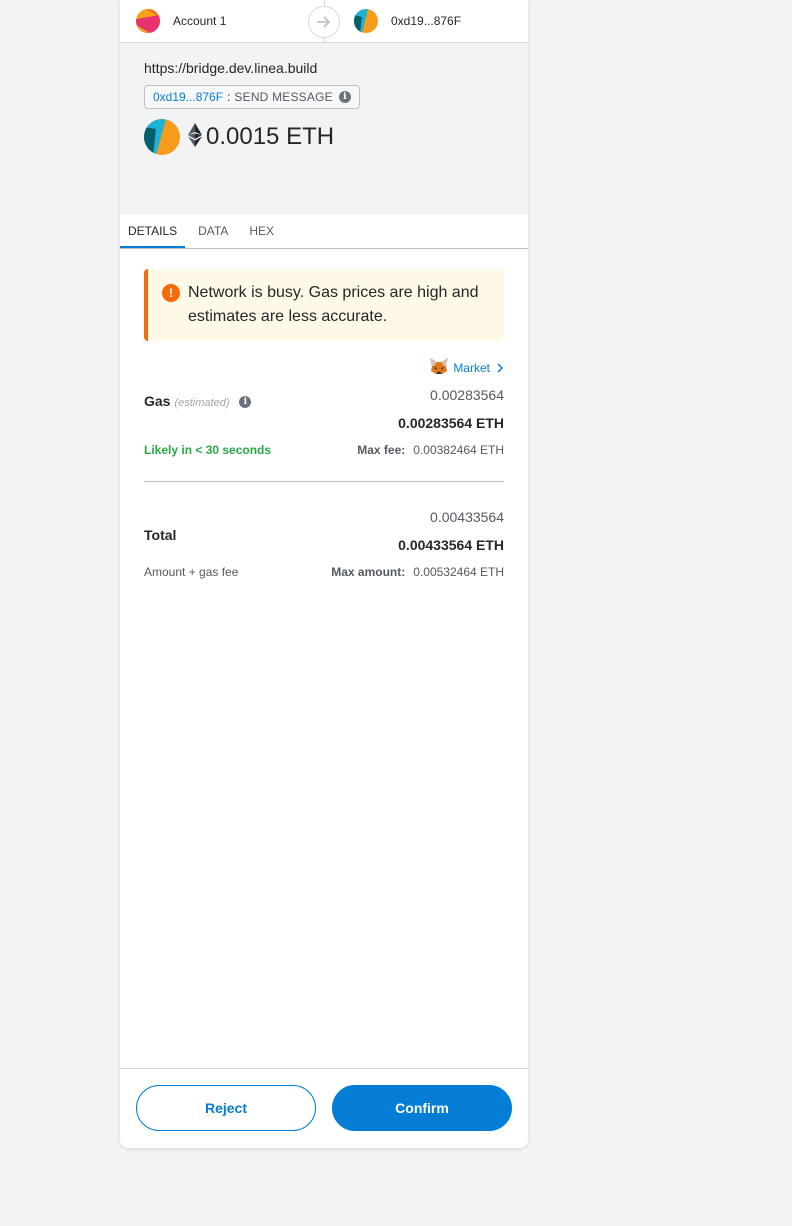  Describe the element at coordinates (500, 367) in the screenshot. I see `chevron-right-icon` at that location.